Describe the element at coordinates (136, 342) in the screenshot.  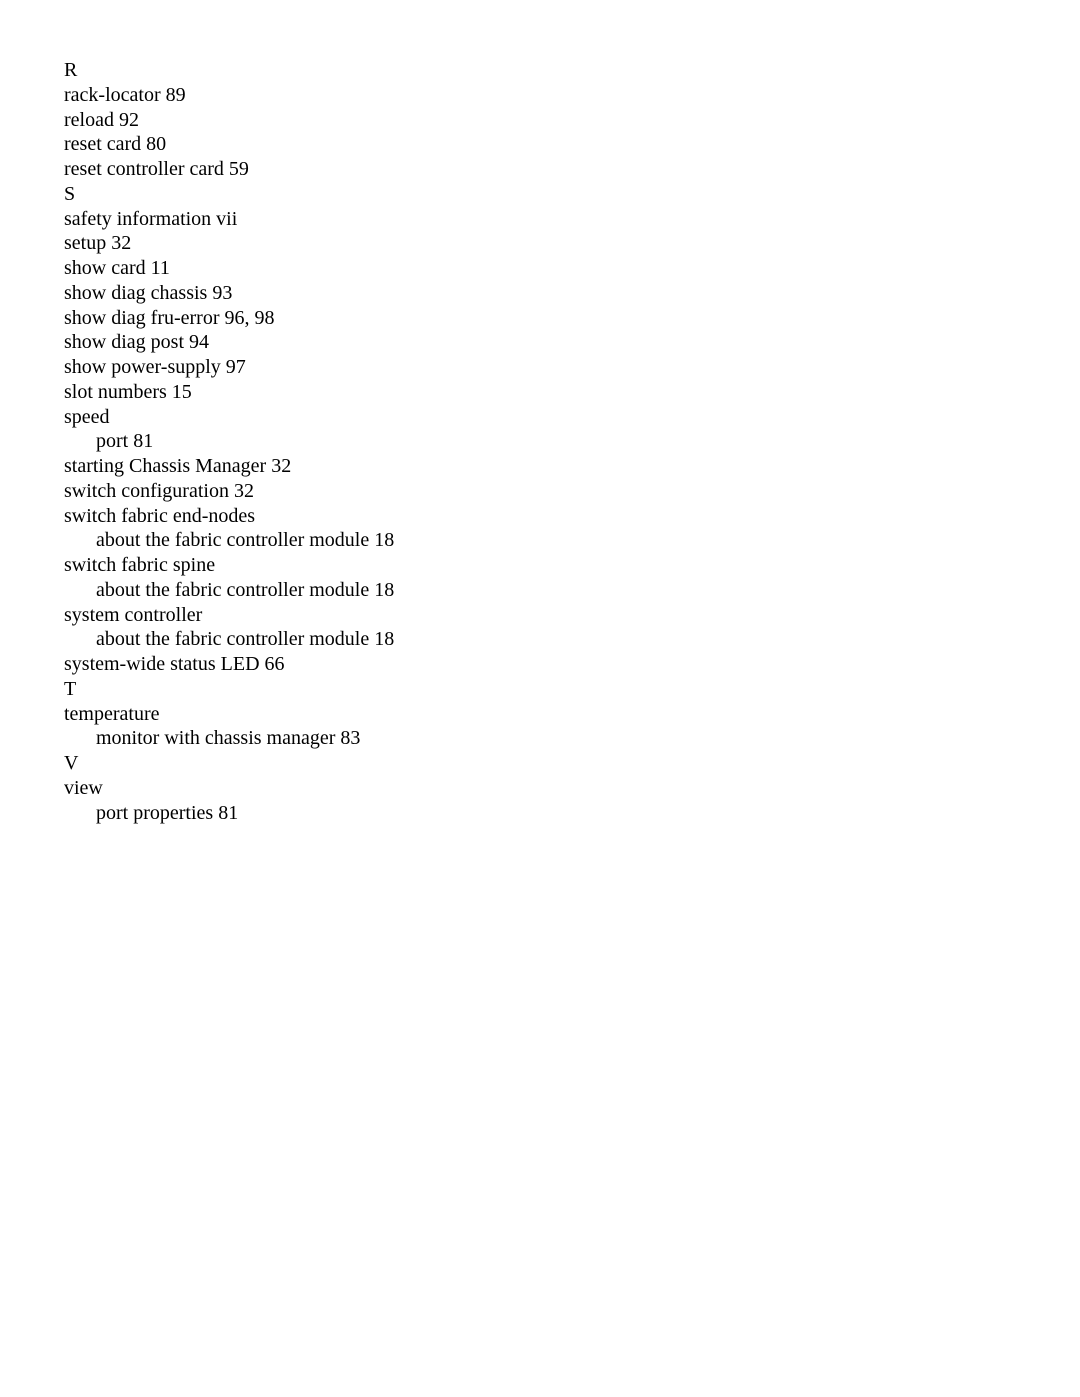
I see `index-entry: show diag post 94` at that location.